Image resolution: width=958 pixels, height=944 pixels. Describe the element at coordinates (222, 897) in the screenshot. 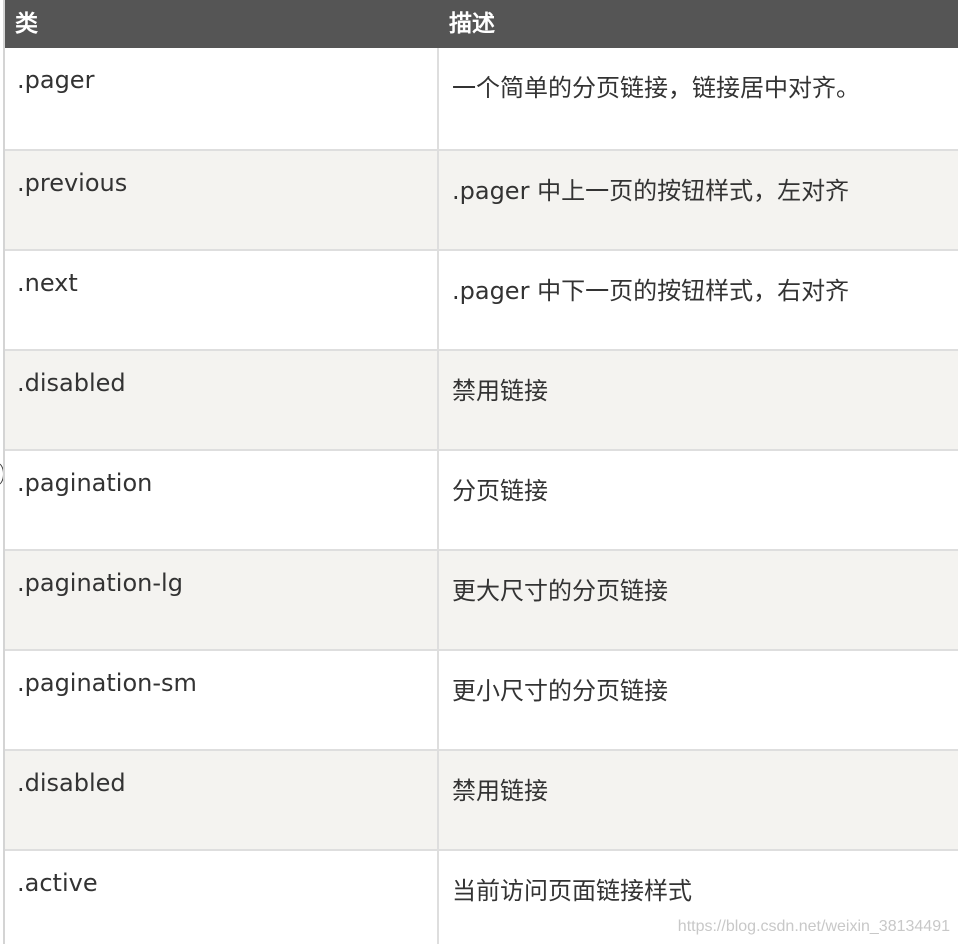

I see `class-cell: .active` at that location.